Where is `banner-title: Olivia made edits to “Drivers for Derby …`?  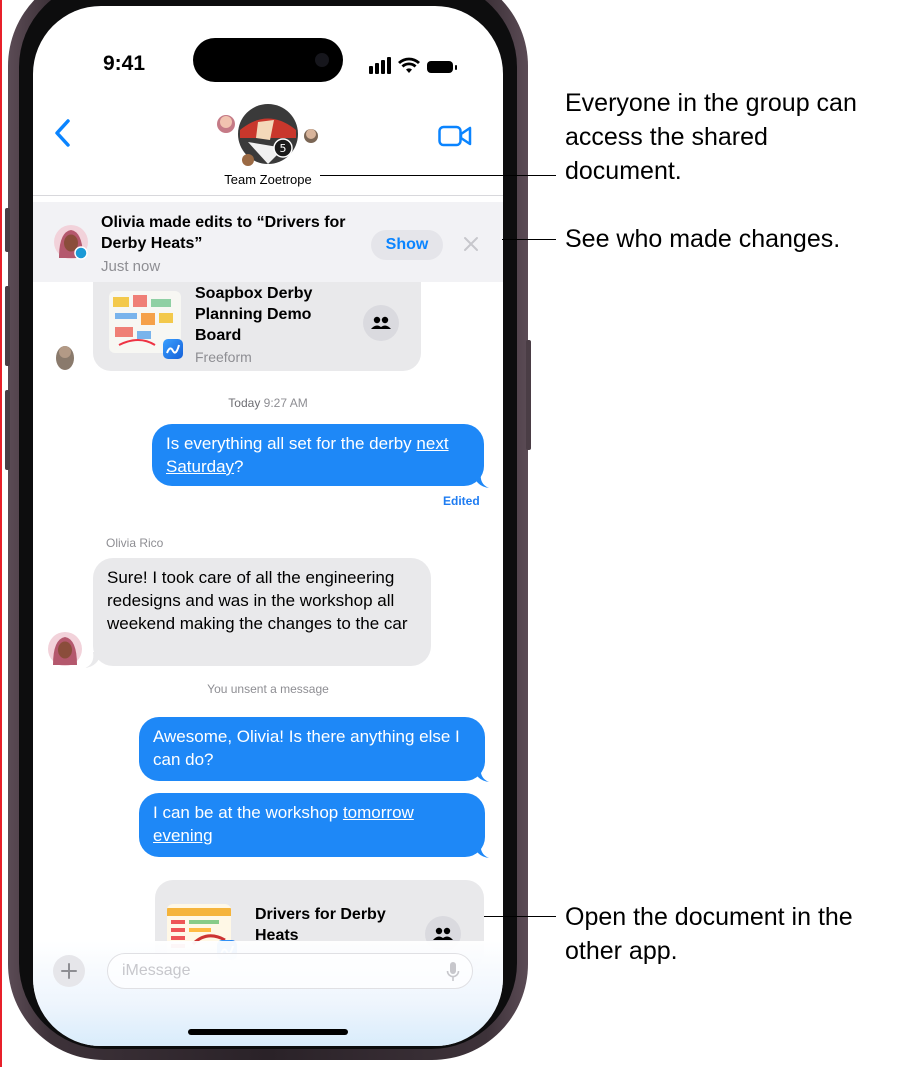
banner-title: Olivia made edits to “Drivers for Derby … is located at coordinates (223, 233).